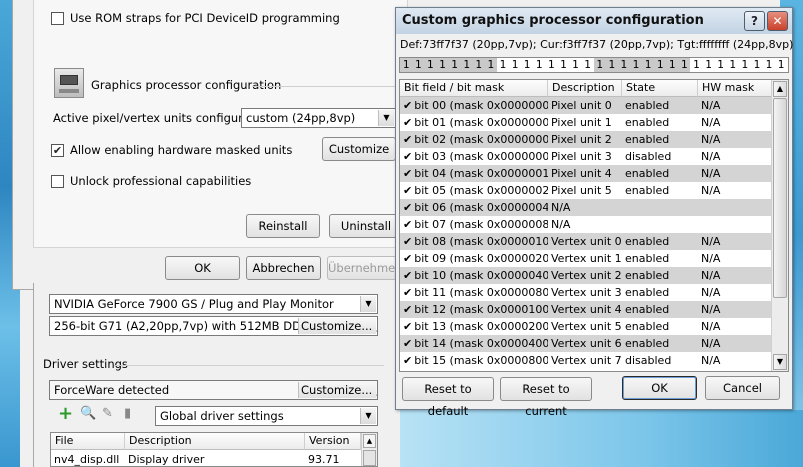 The image size is (803, 467). What do you see at coordinates (369, 449) in the screenshot?
I see `table-scrollbar: ▲` at bounding box center [369, 449].